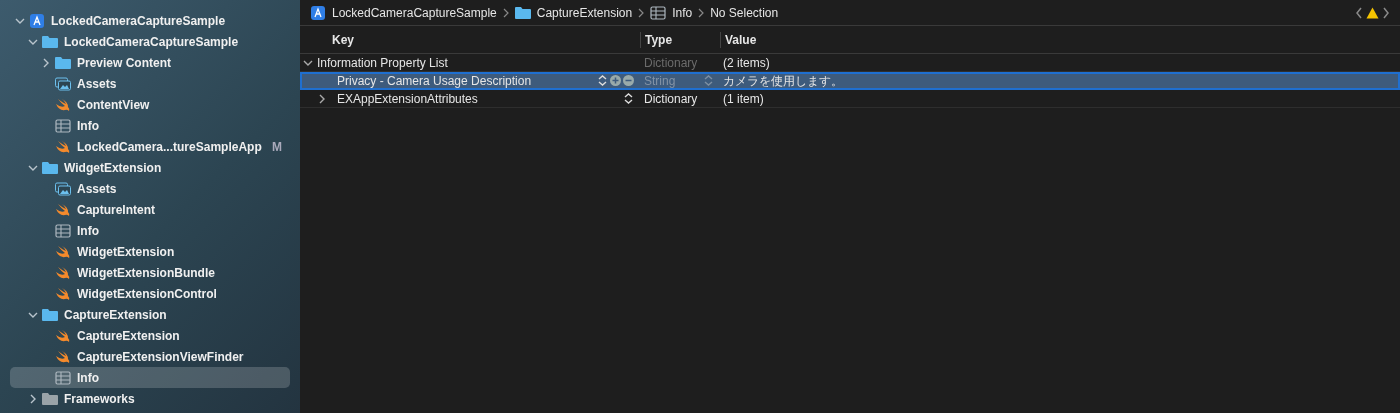 The height and width of the screenshot is (413, 1400). I want to click on column-header: Key, so click(327, 39).